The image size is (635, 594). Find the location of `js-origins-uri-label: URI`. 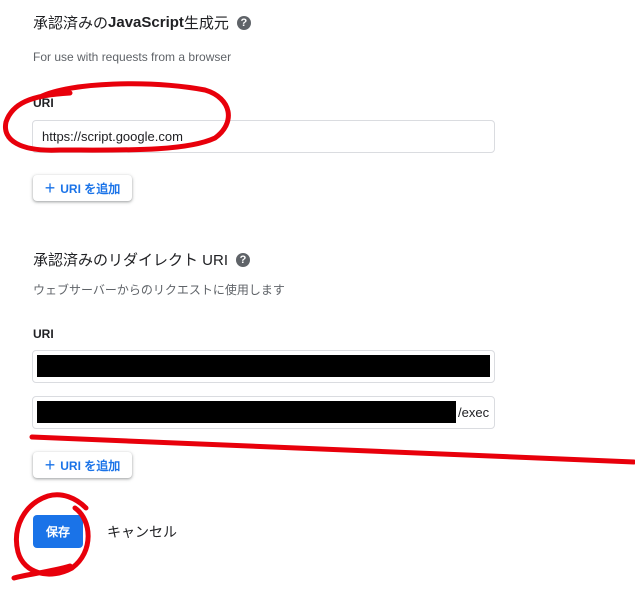

js-origins-uri-label: URI is located at coordinates (43, 103).